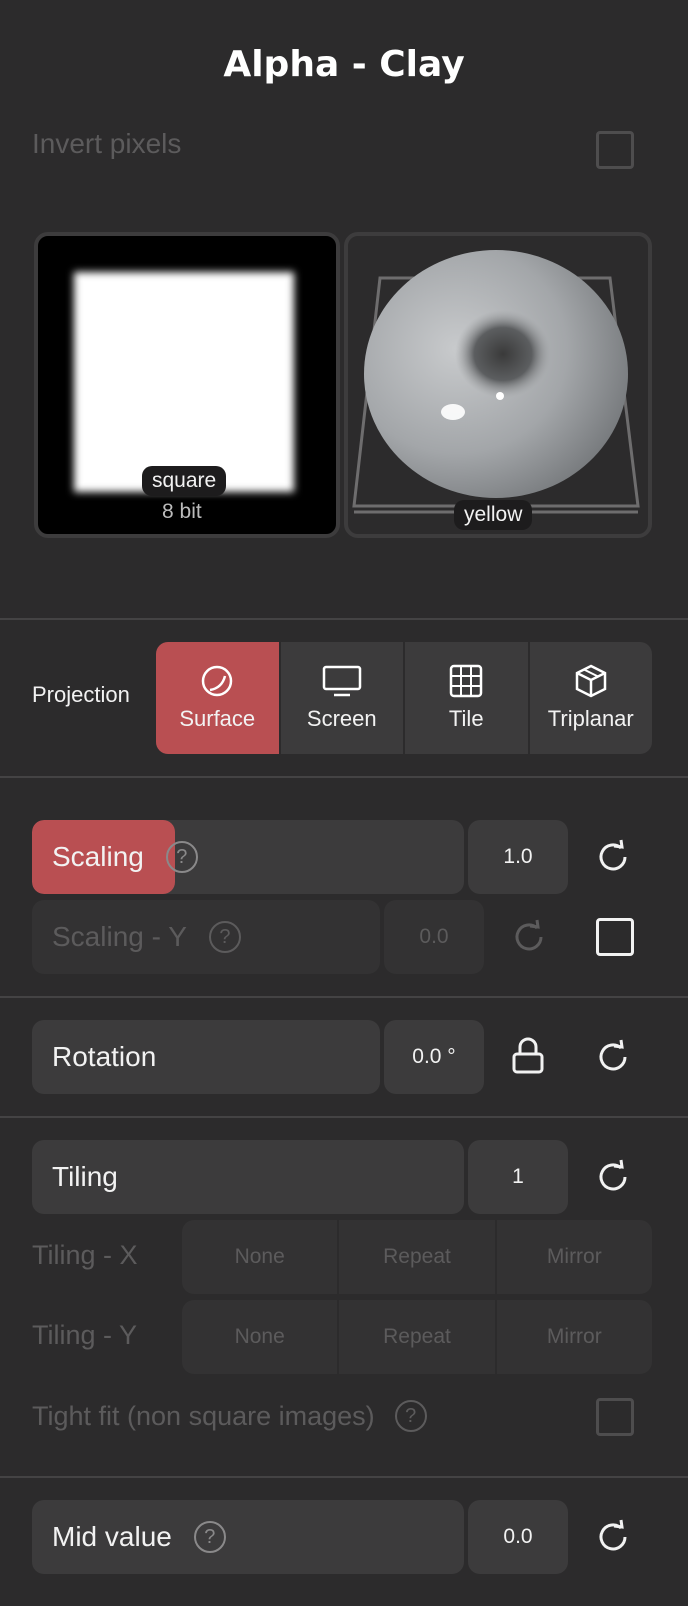 The height and width of the screenshot is (1606, 688). What do you see at coordinates (615, 150) in the screenshot?
I see `invert-pixels-checkbox` at bounding box center [615, 150].